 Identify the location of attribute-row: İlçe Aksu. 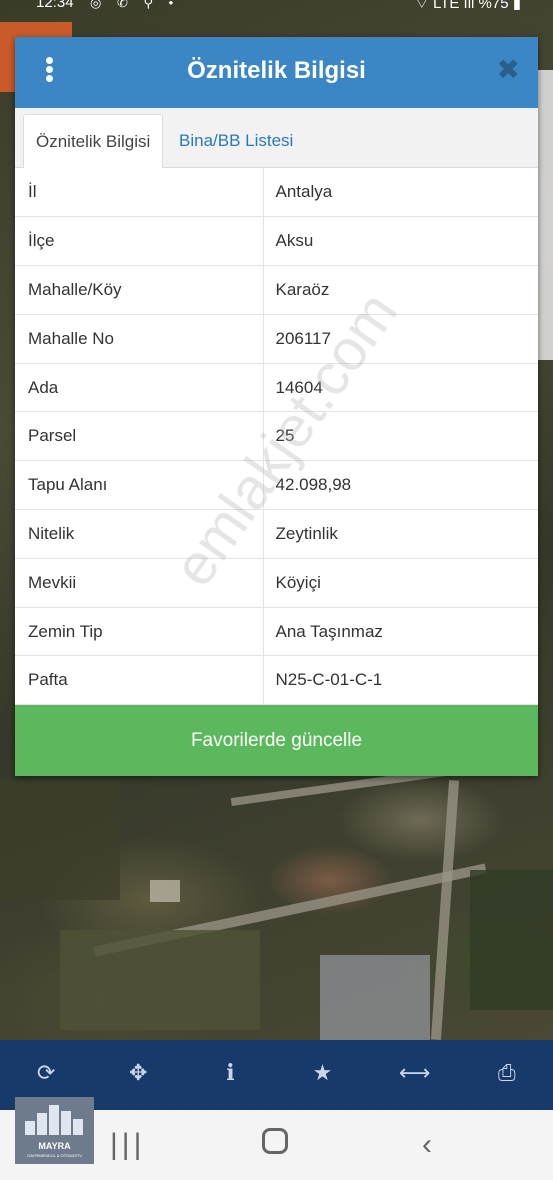
(276, 241).